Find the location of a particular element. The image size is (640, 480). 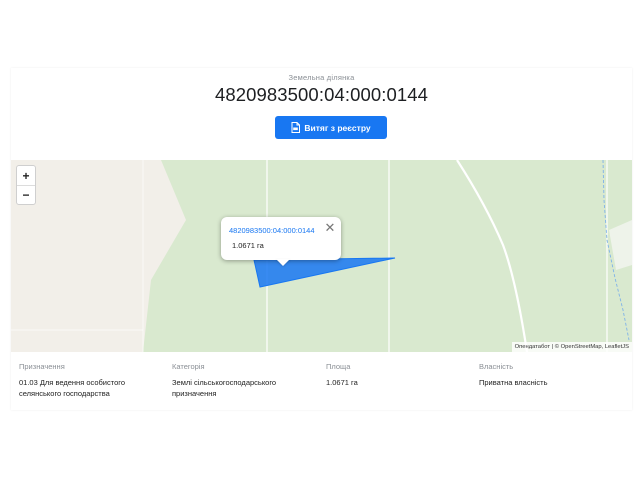

zoom-in-button: + is located at coordinates (26, 175).